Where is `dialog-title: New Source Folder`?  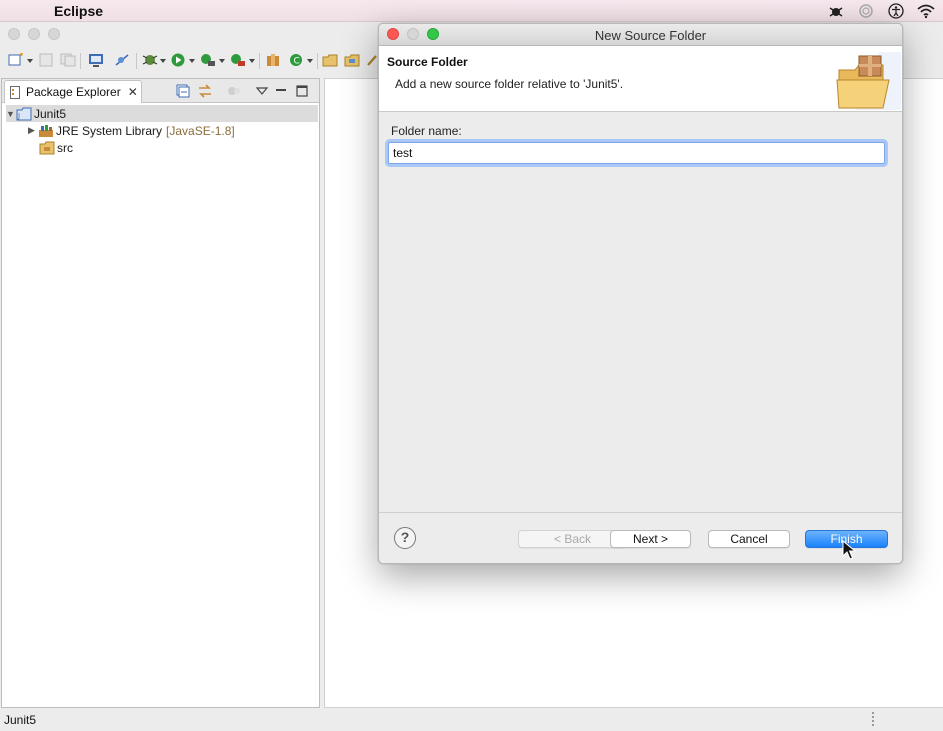
dialog-title: New Source Folder is located at coordinates (650, 35).